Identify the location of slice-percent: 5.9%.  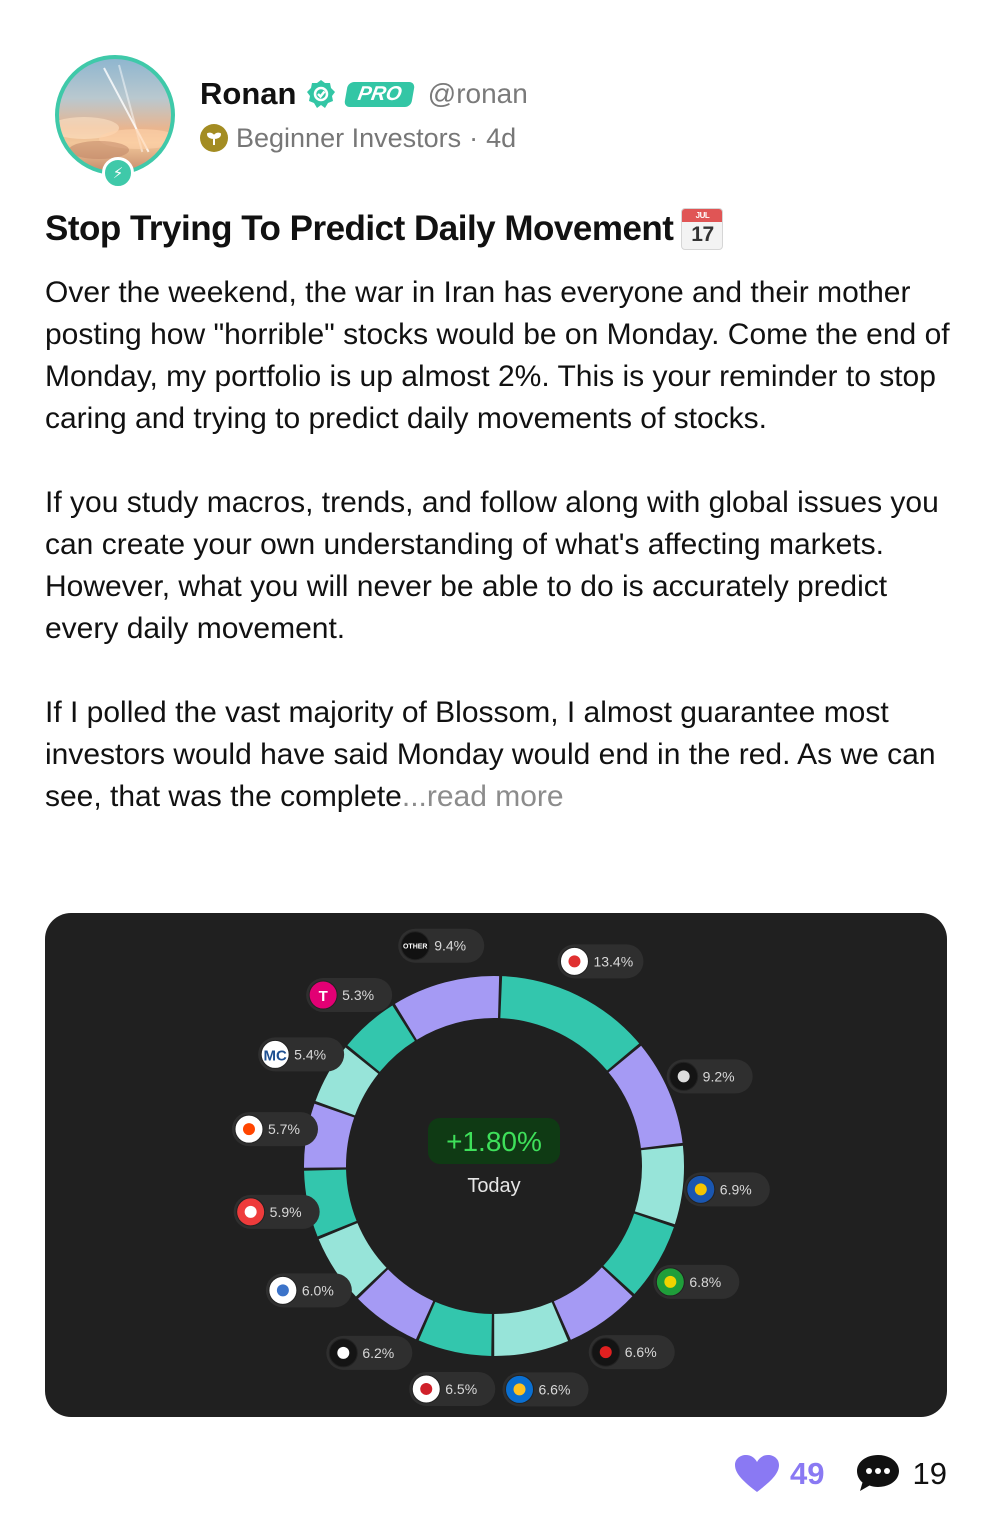
(286, 1212).